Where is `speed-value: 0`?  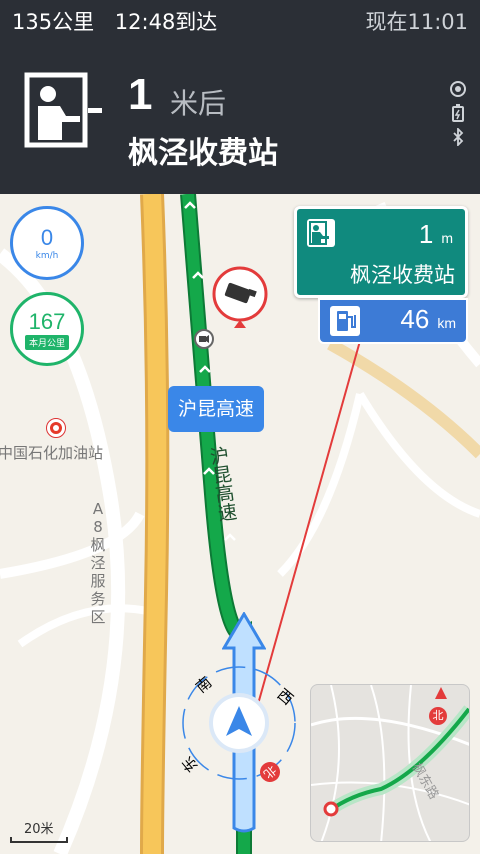
speed-value: 0 is located at coordinates (47, 237).